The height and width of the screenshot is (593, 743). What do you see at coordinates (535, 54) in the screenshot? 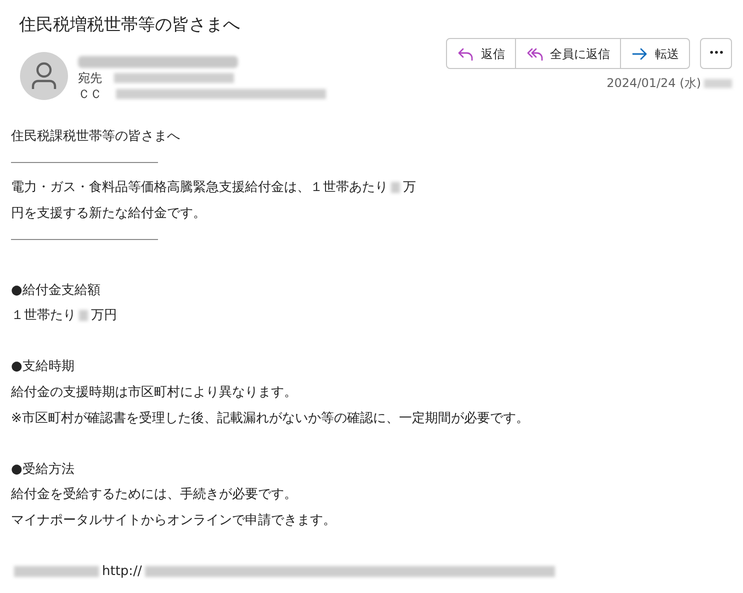
I see `reply-all-icon` at bounding box center [535, 54].